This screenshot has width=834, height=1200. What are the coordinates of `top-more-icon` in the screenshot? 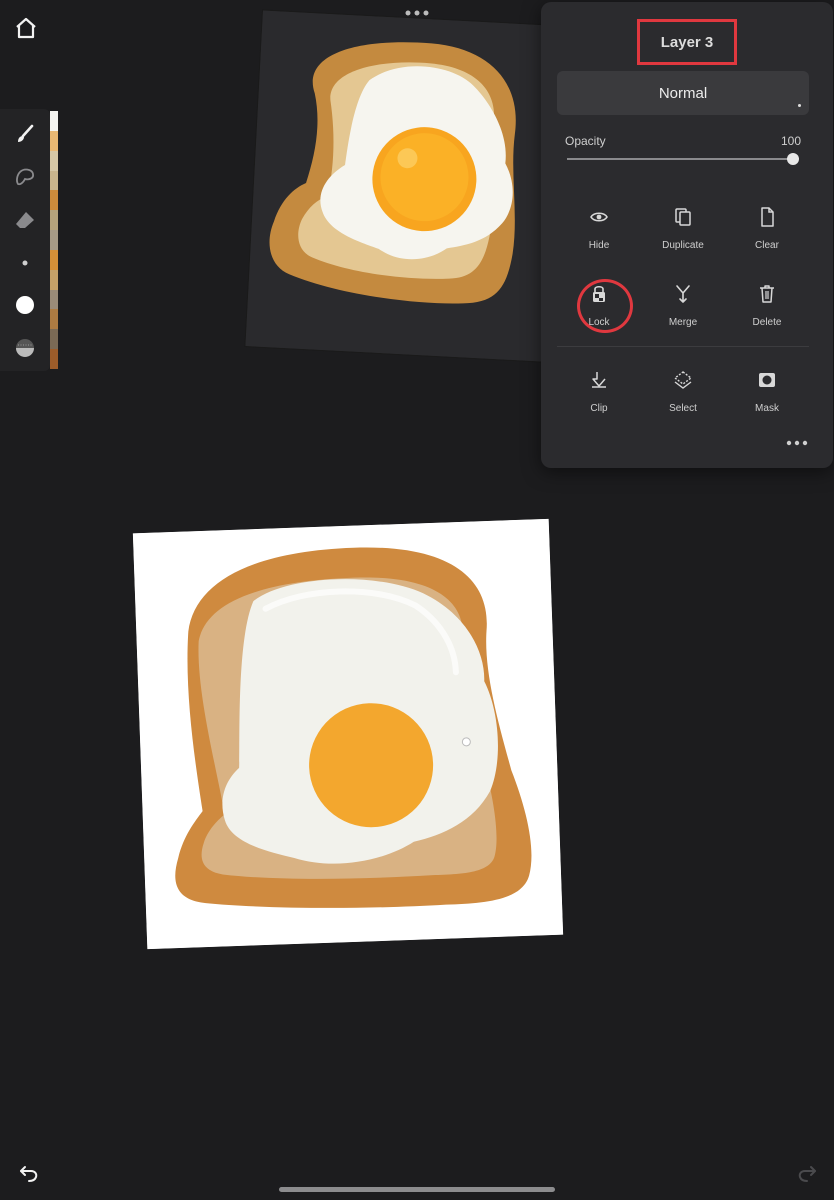 It's located at (417, 12).